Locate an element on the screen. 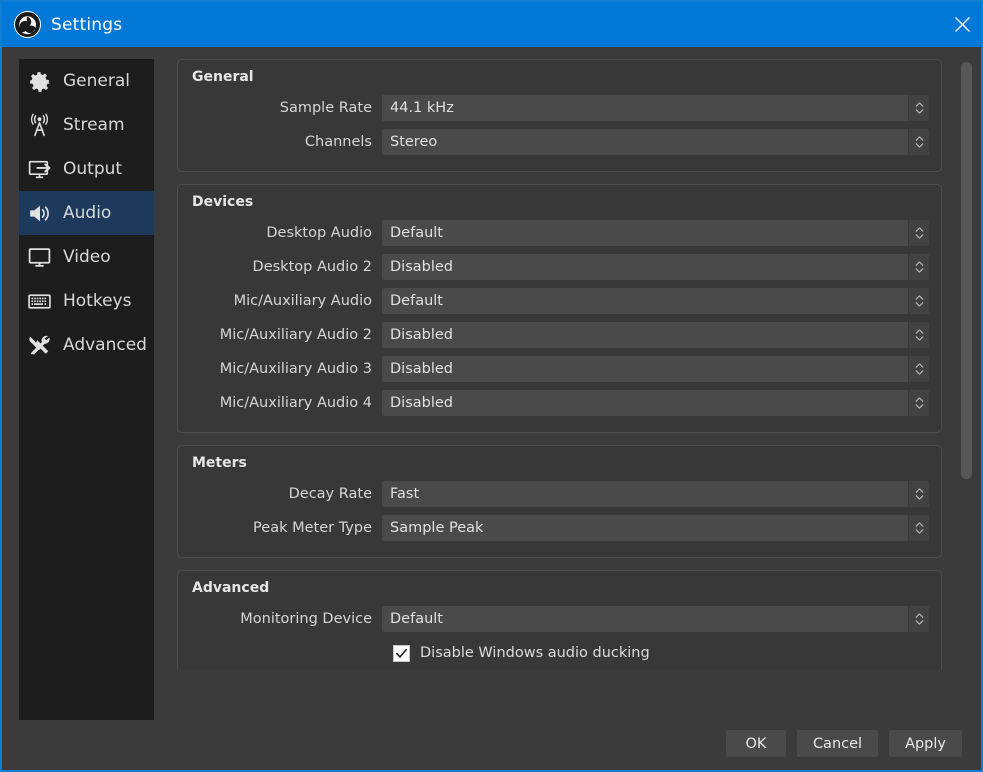 The width and height of the screenshot is (983, 772). combo-value: Stereo is located at coordinates (414, 142).